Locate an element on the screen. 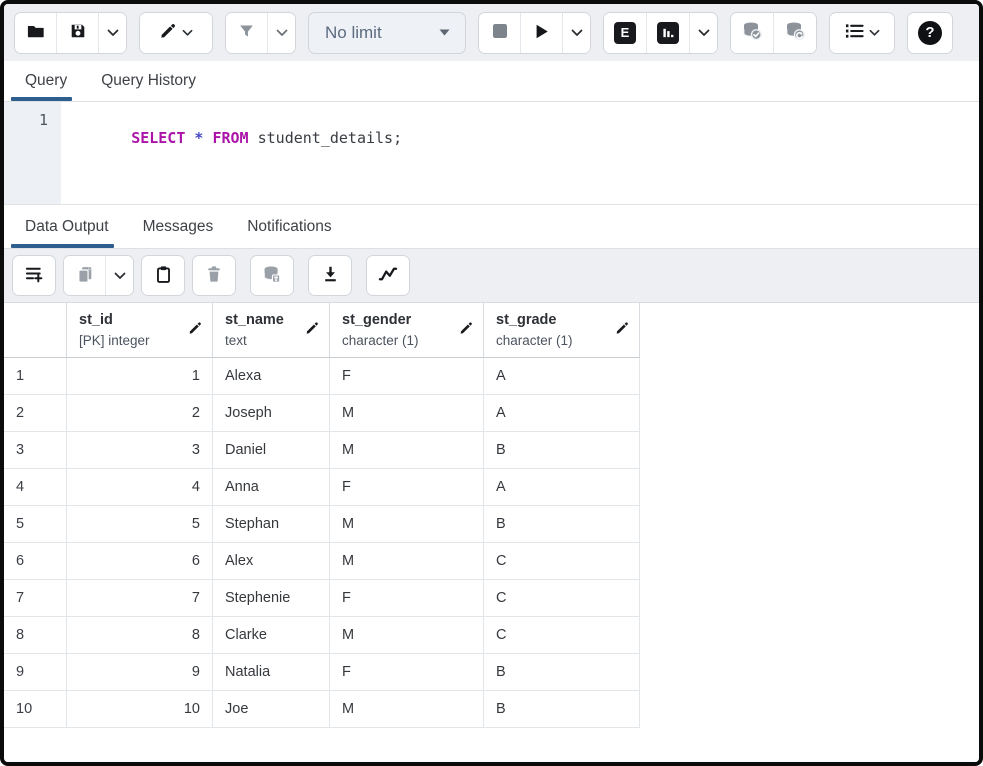  tab-messages: Messages is located at coordinates (178, 226).